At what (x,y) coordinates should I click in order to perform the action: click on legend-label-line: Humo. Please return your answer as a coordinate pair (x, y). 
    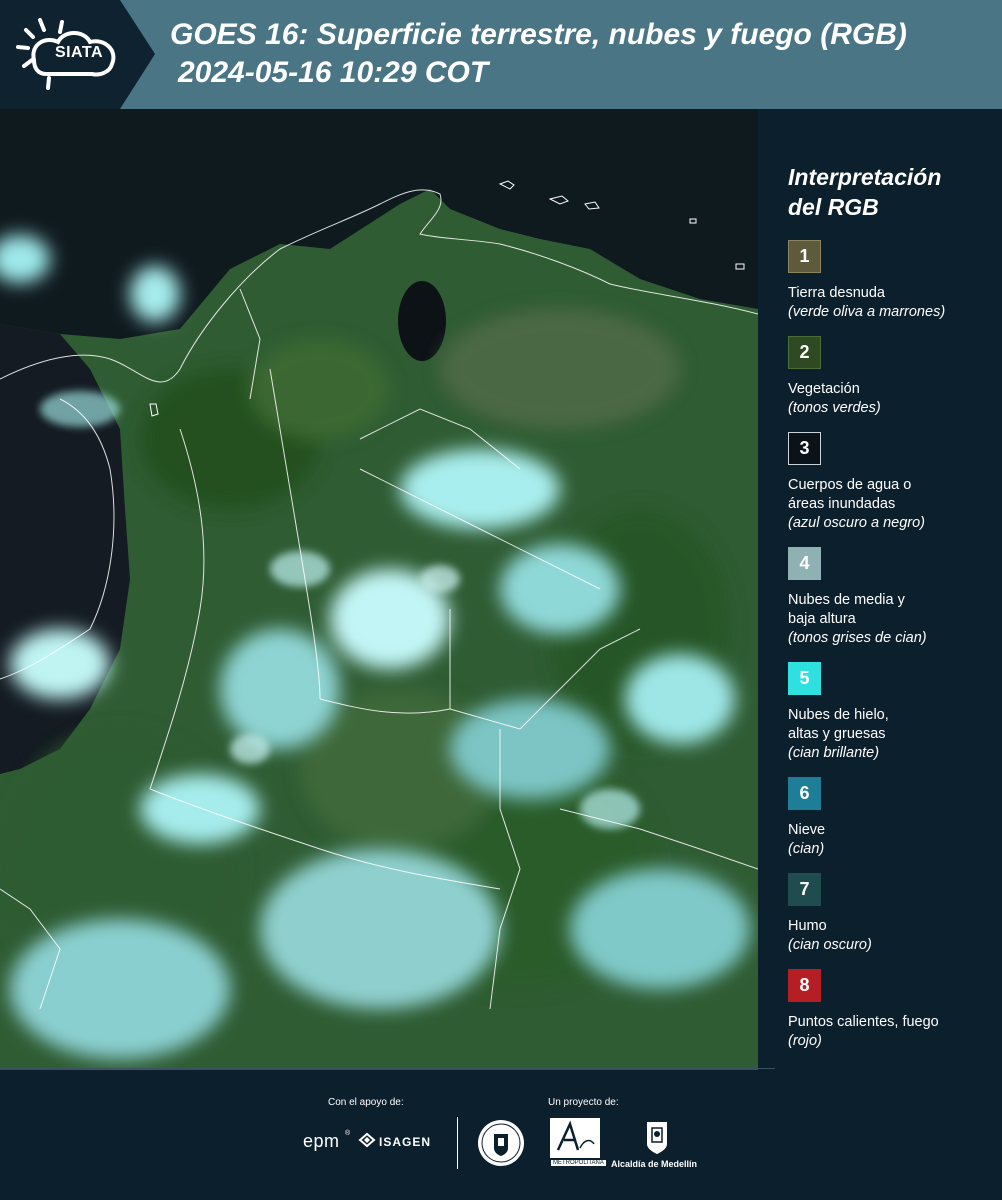
    Looking at the image, I should click on (807, 926).